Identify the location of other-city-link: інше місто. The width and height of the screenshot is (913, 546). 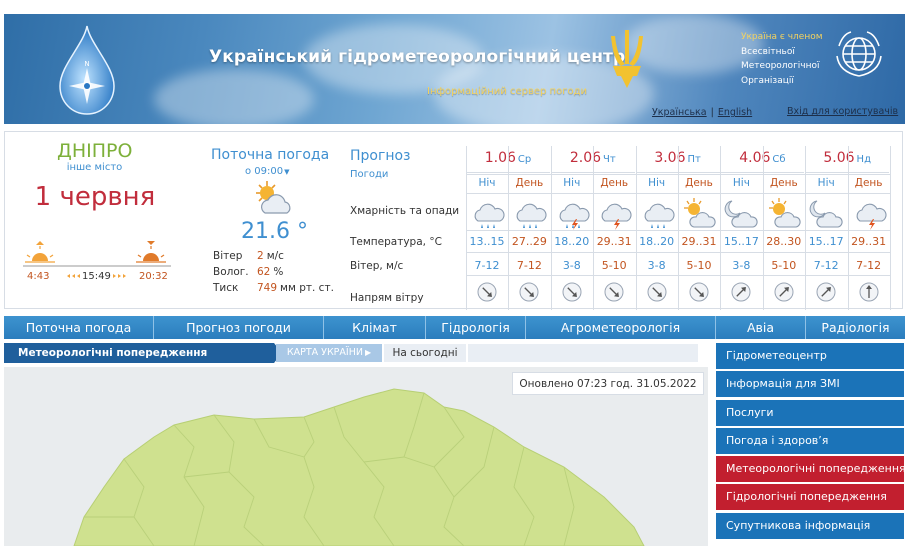
(94, 167).